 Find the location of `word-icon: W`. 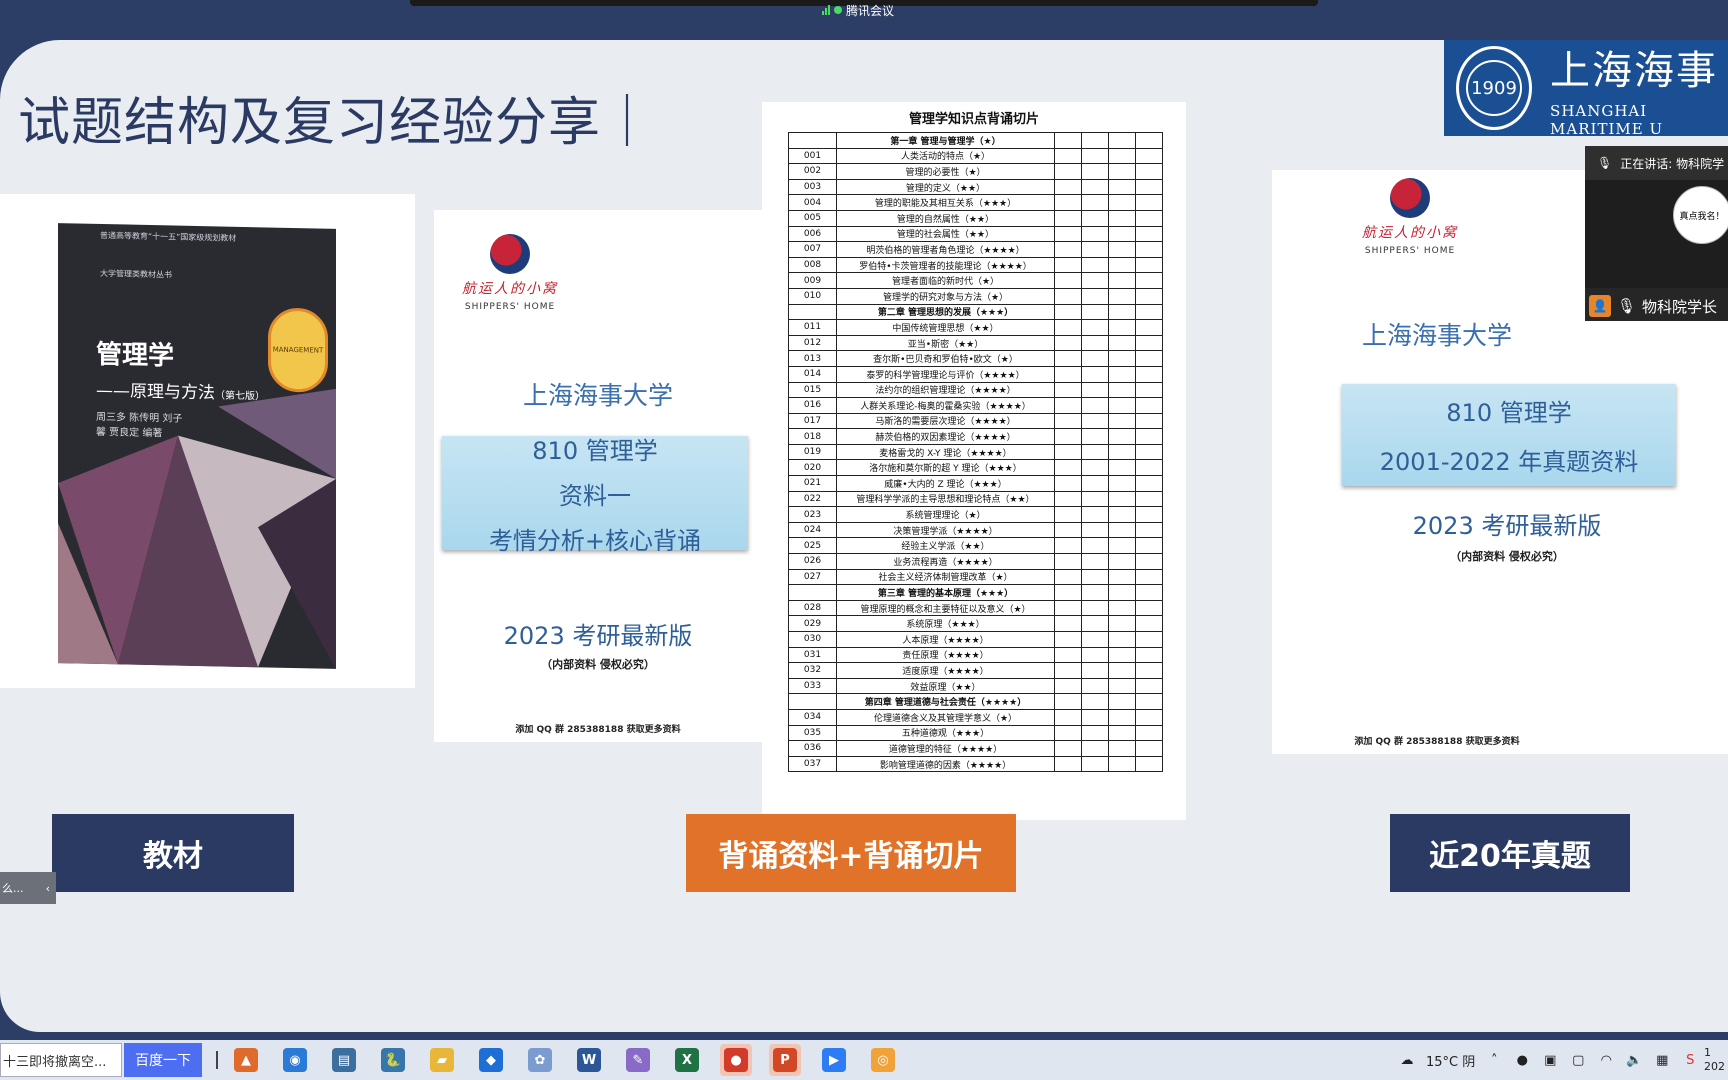

word-icon: W is located at coordinates (589, 1060).